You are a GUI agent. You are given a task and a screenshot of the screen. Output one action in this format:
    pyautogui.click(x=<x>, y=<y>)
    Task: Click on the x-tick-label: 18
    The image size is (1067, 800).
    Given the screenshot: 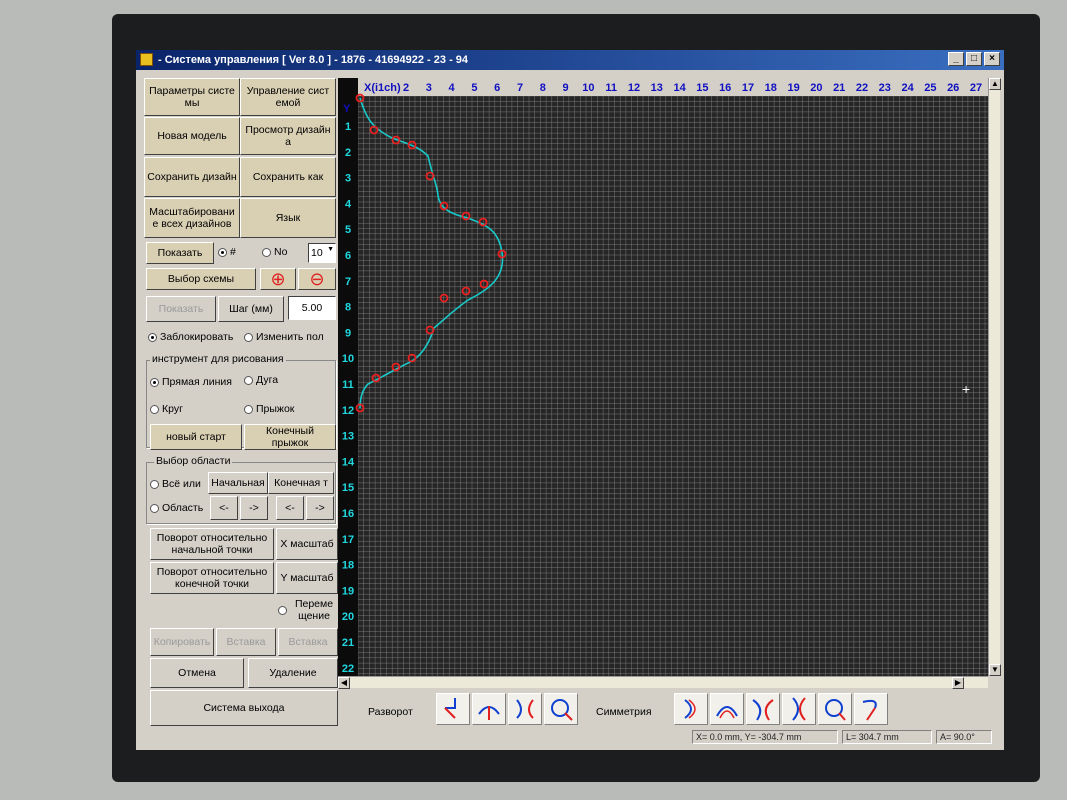 What is the action you would take?
    pyautogui.click(x=771, y=88)
    